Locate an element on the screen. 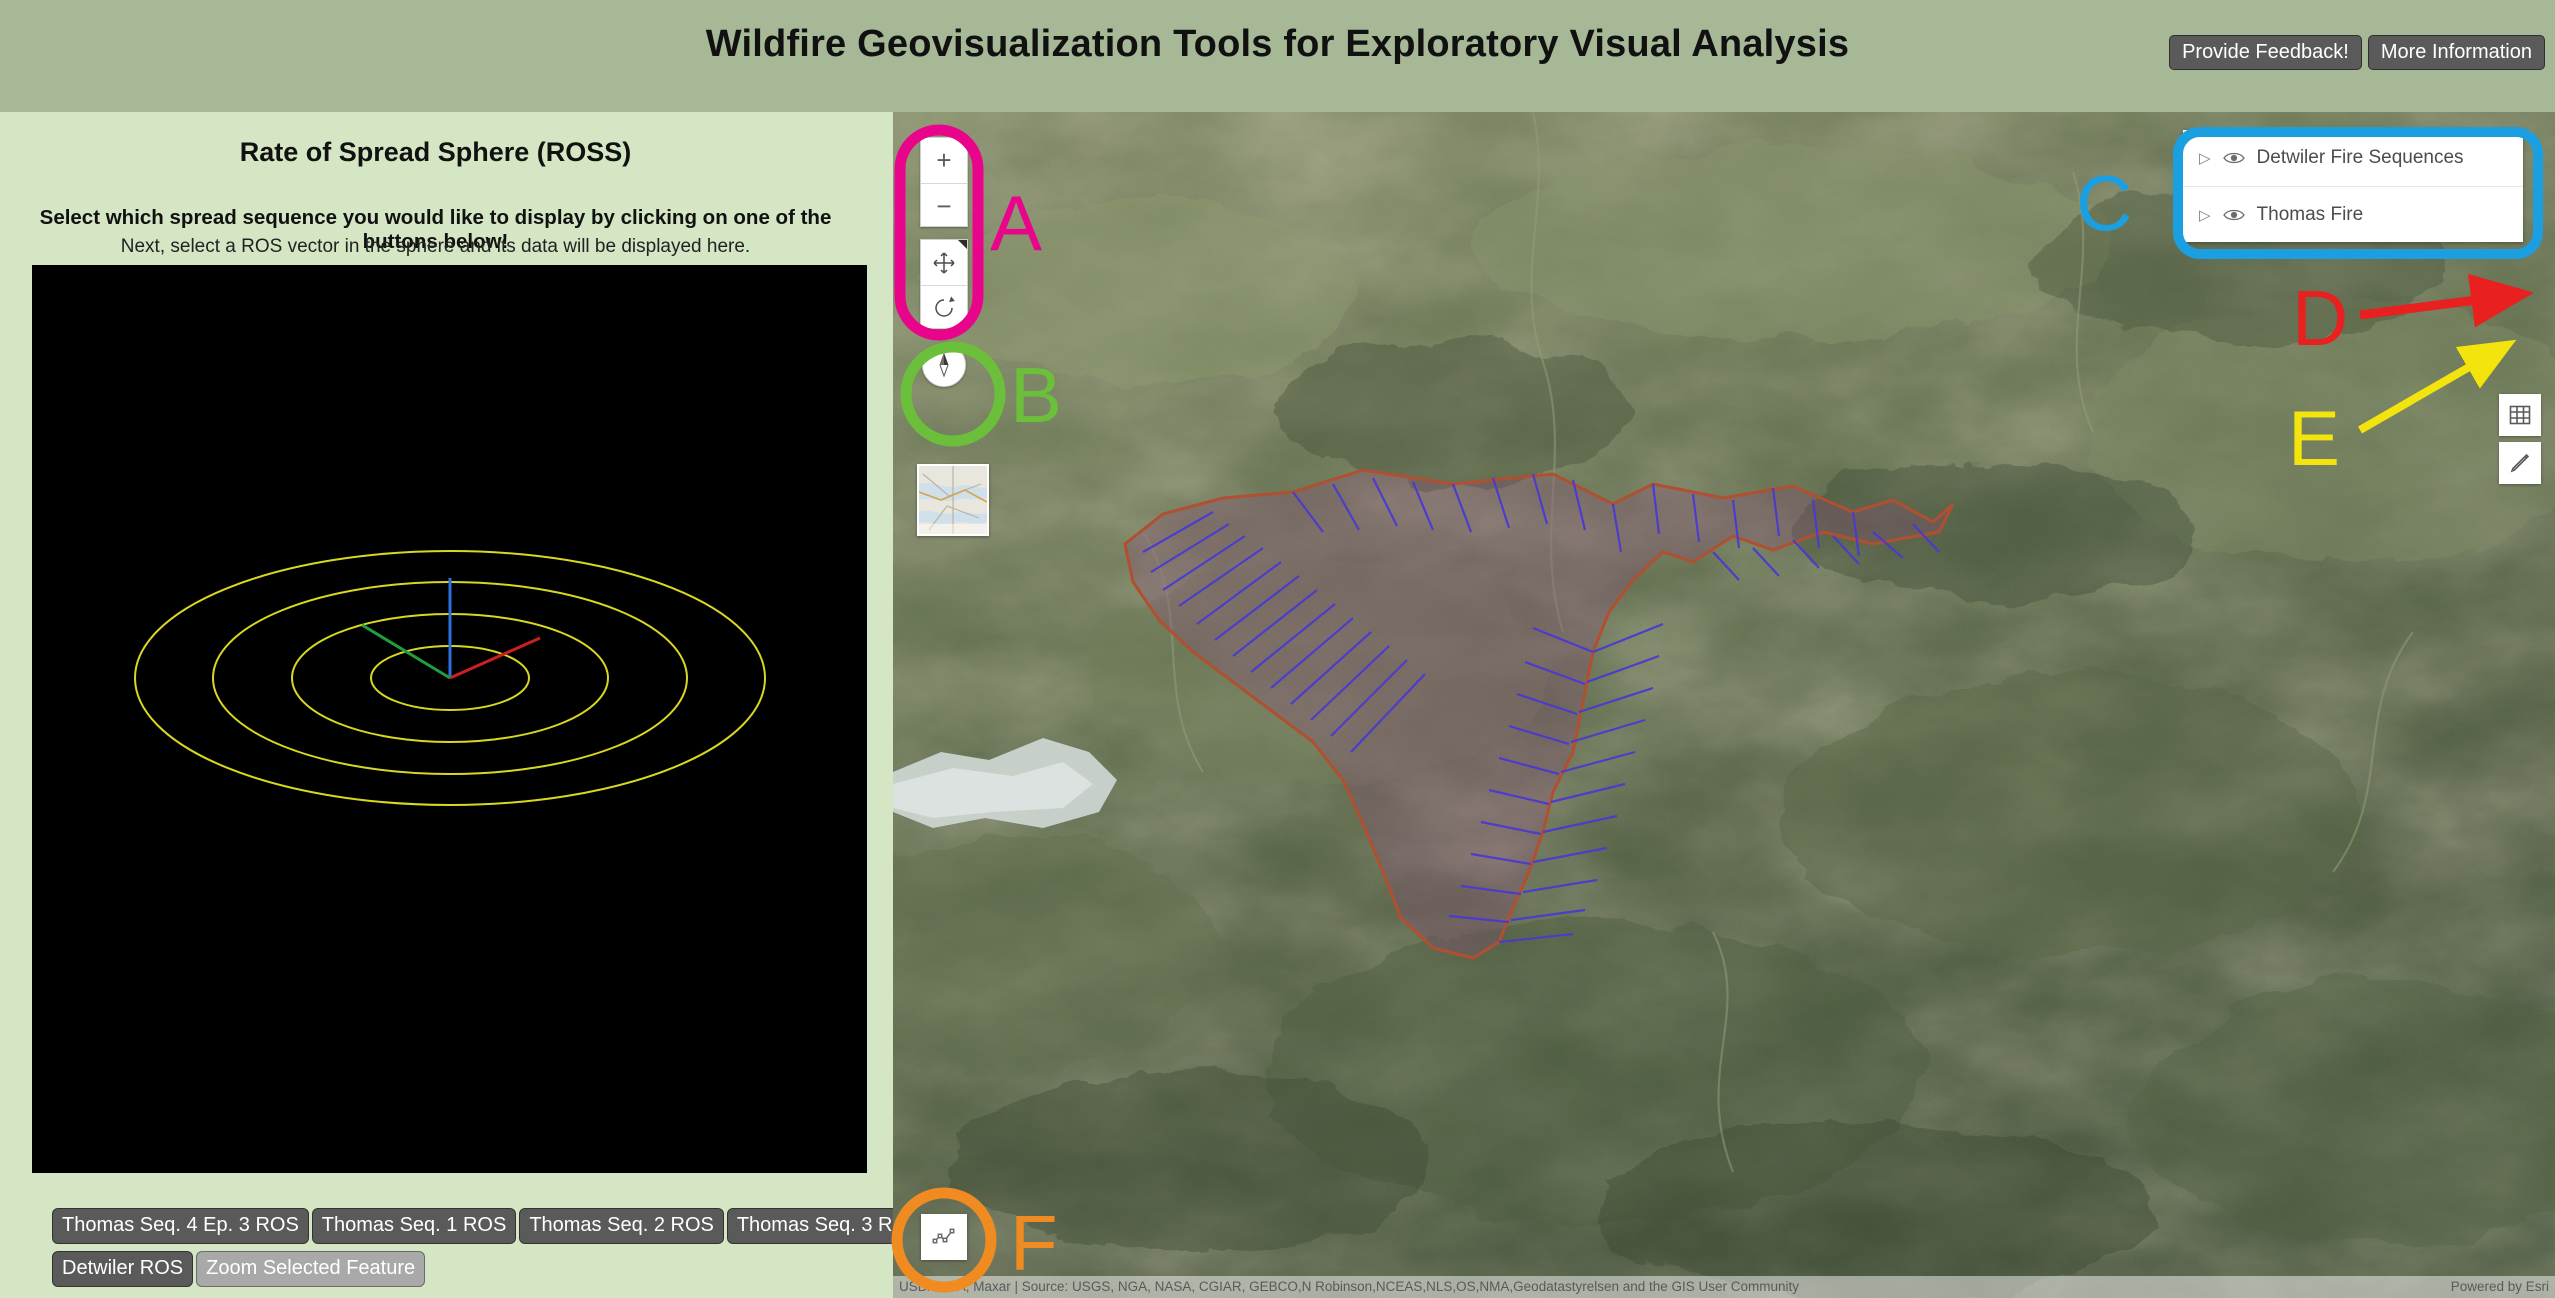 This screenshot has width=2555, height=1298. header-button-group: Provide Feedback! More Information is located at coordinates (2357, 52).